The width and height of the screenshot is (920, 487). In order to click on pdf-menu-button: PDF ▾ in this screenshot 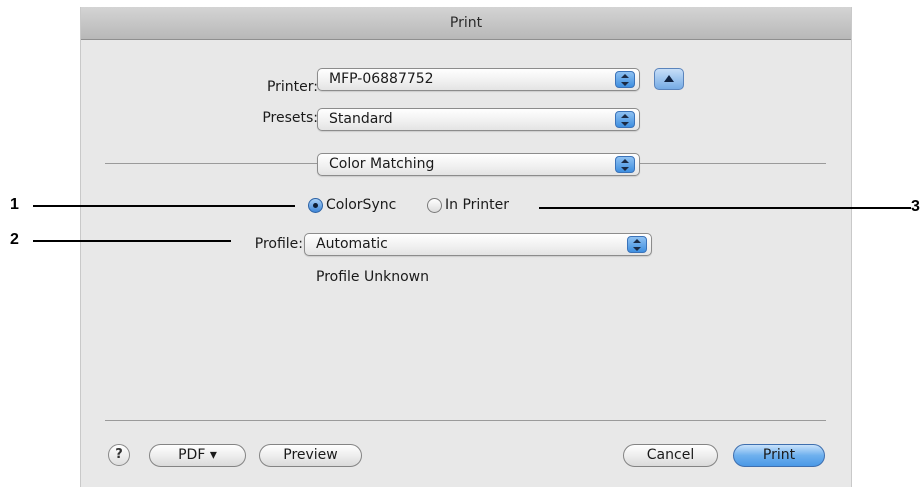, I will do `click(197, 455)`.